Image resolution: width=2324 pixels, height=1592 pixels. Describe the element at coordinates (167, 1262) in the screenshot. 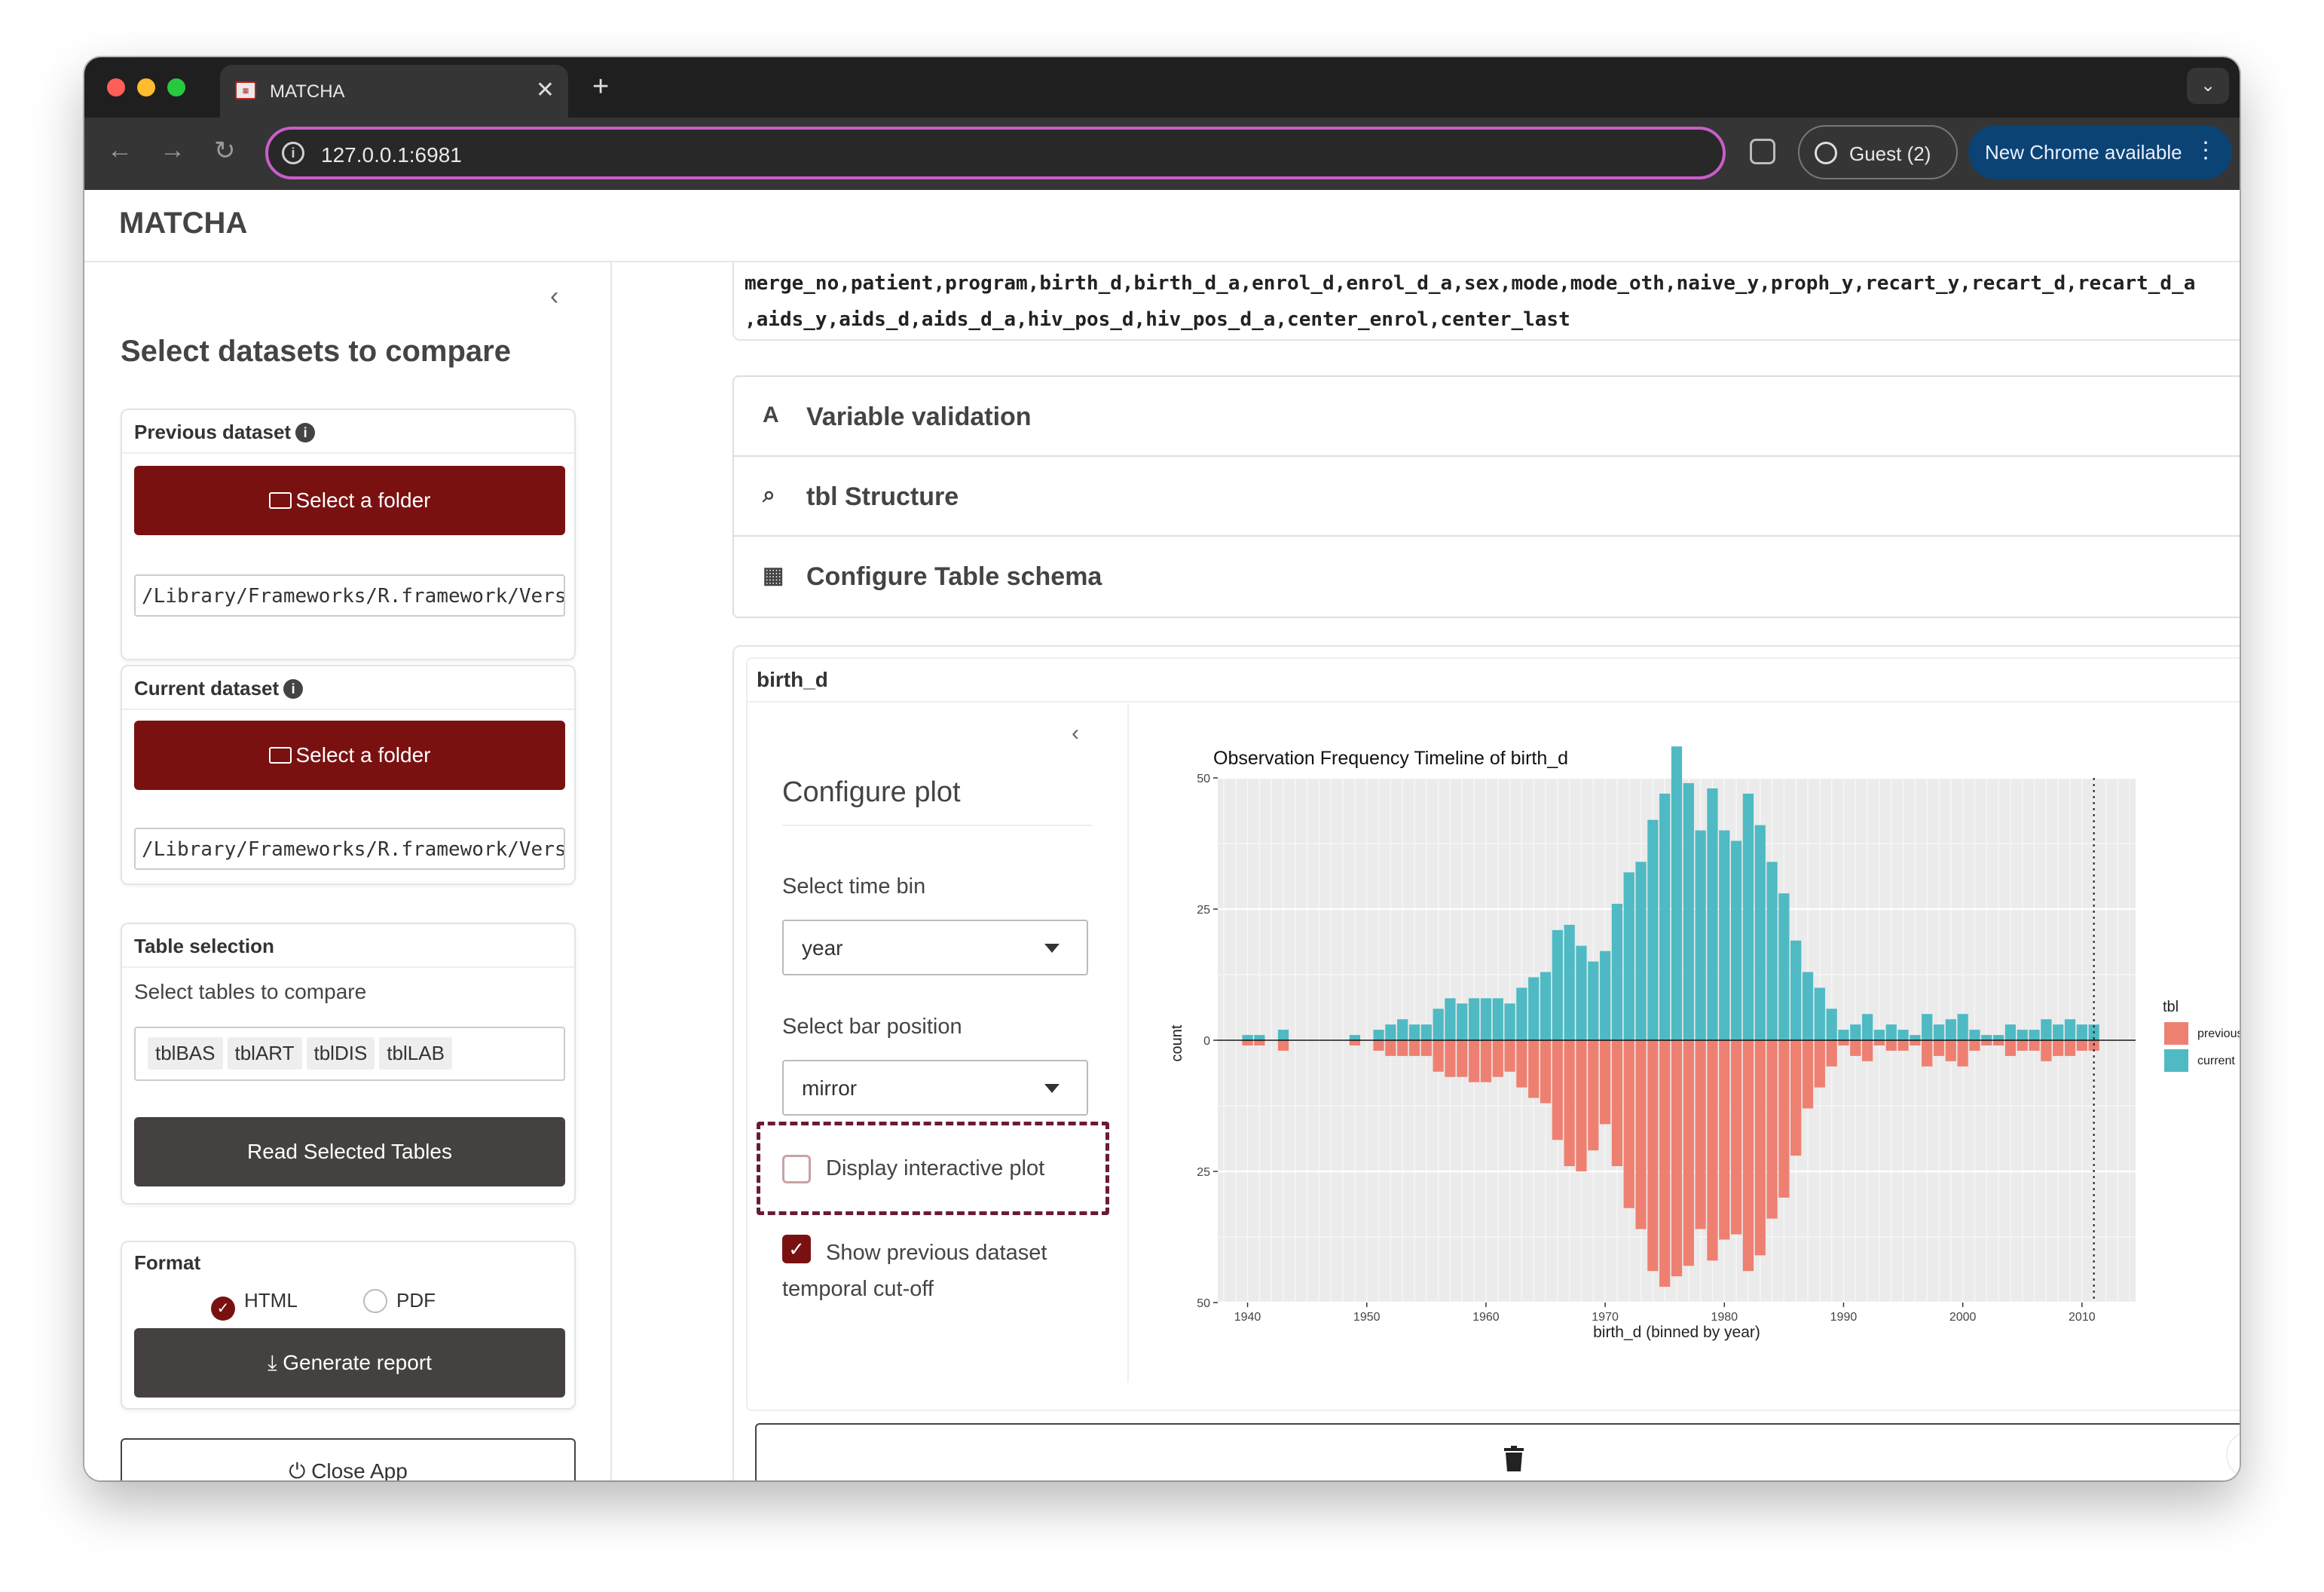

I see `format-title: Format` at that location.